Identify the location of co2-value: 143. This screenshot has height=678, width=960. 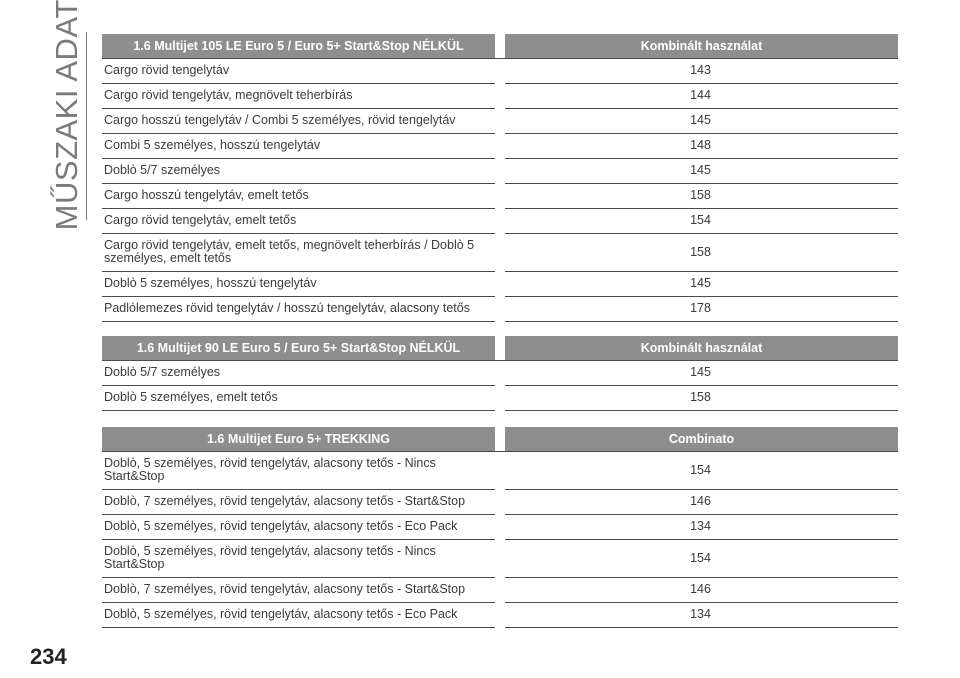
(701, 71).